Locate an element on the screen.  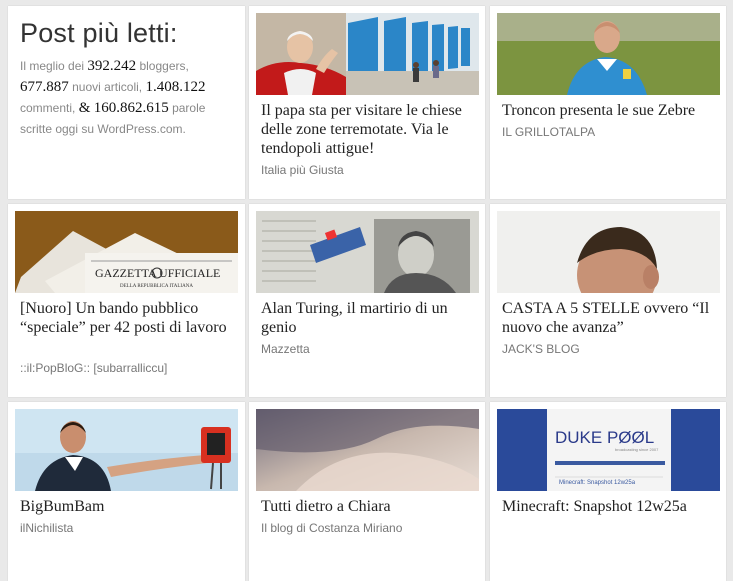
coach-portrait-image is located at coordinates (608, 54).